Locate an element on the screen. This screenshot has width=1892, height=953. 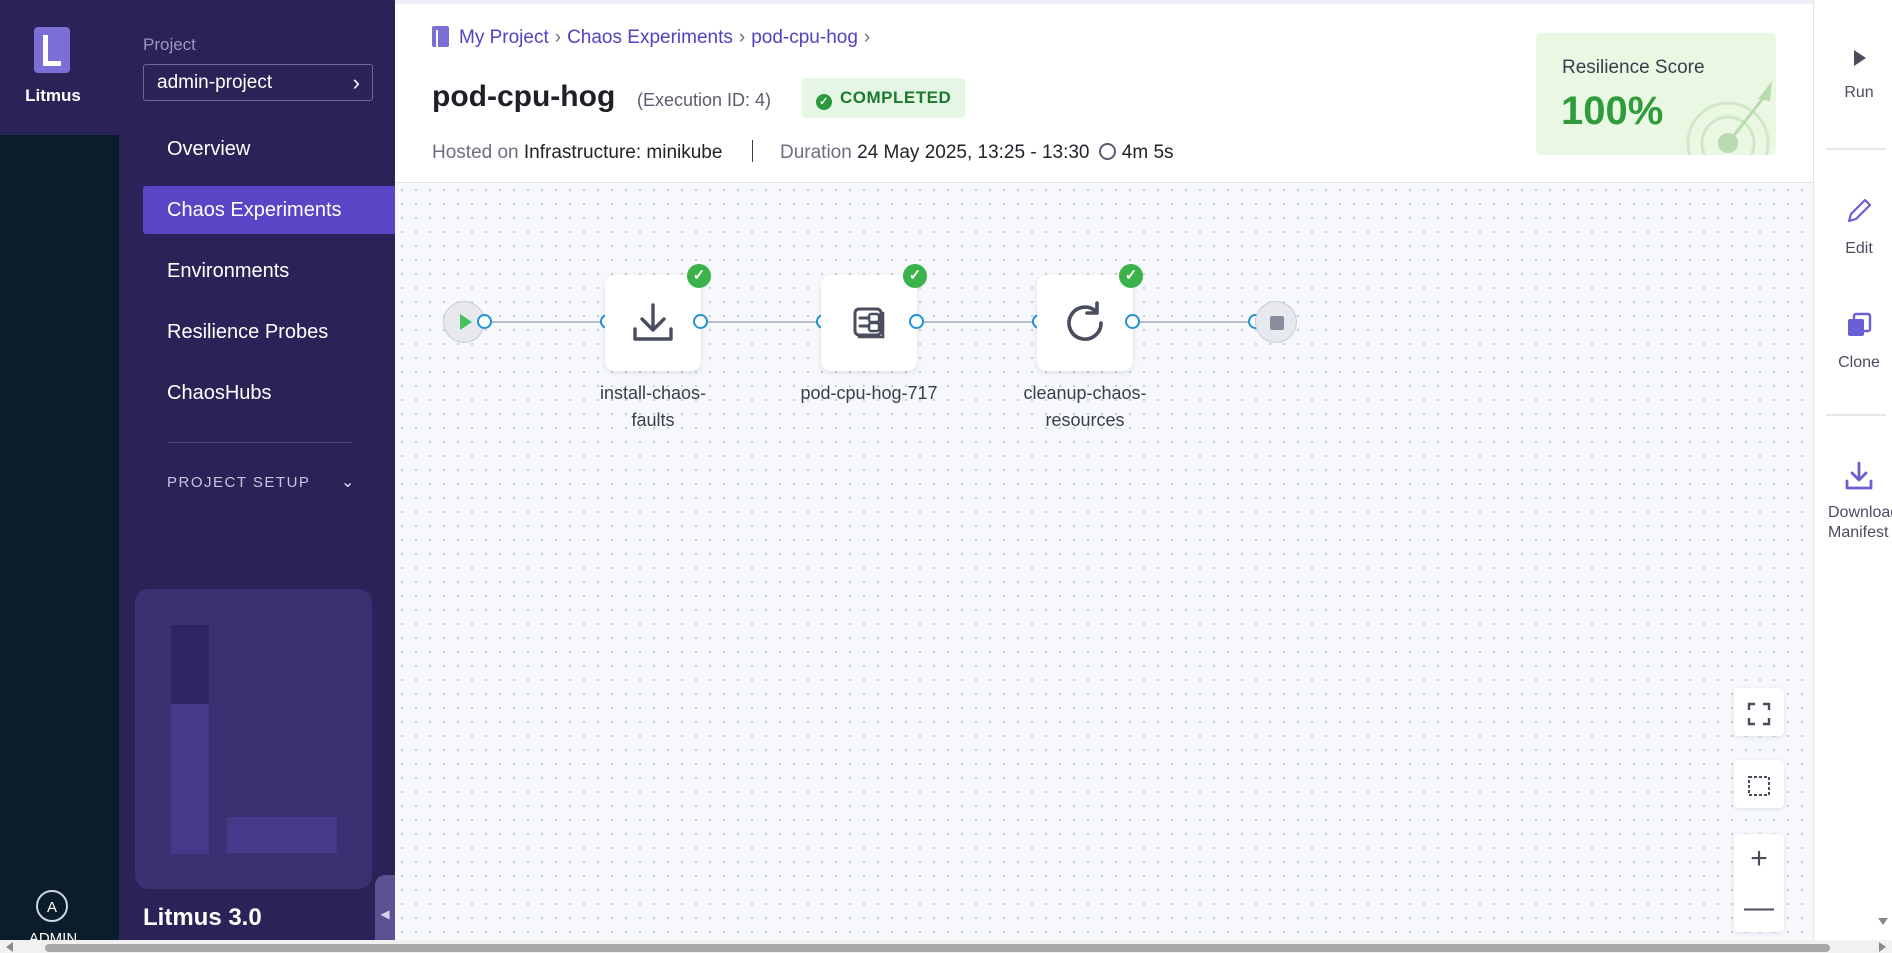
project-label: Project is located at coordinates (169, 44).